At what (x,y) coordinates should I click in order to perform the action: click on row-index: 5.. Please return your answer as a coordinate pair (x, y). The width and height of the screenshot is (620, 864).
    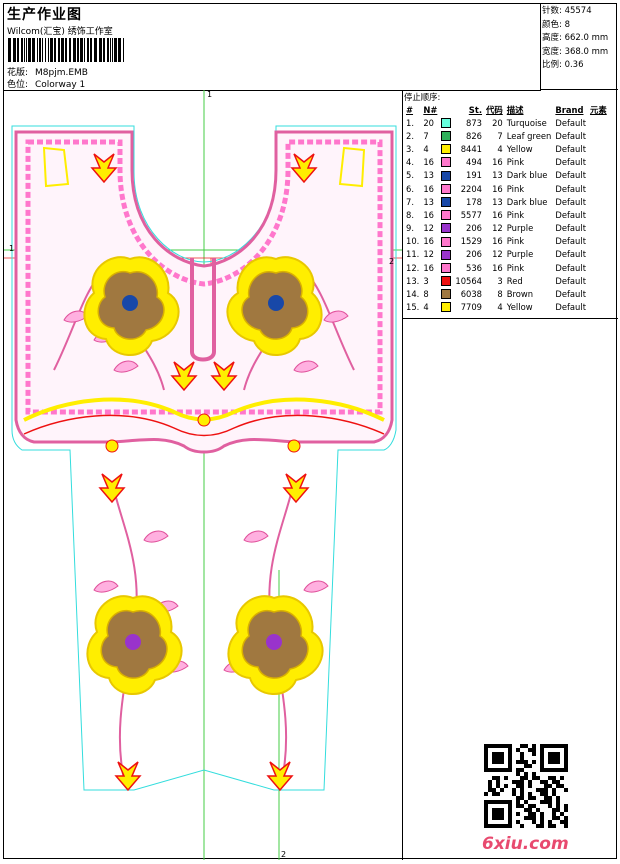
    Looking at the image, I should click on (410, 175).